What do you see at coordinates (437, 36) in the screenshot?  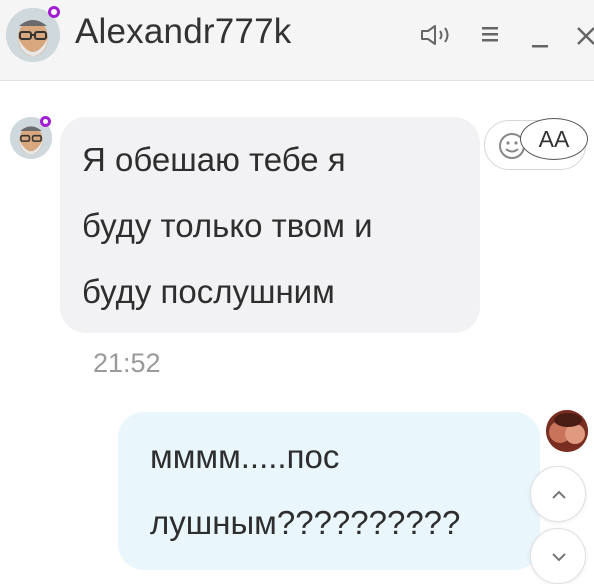 I see `speaker-icon` at bounding box center [437, 36].